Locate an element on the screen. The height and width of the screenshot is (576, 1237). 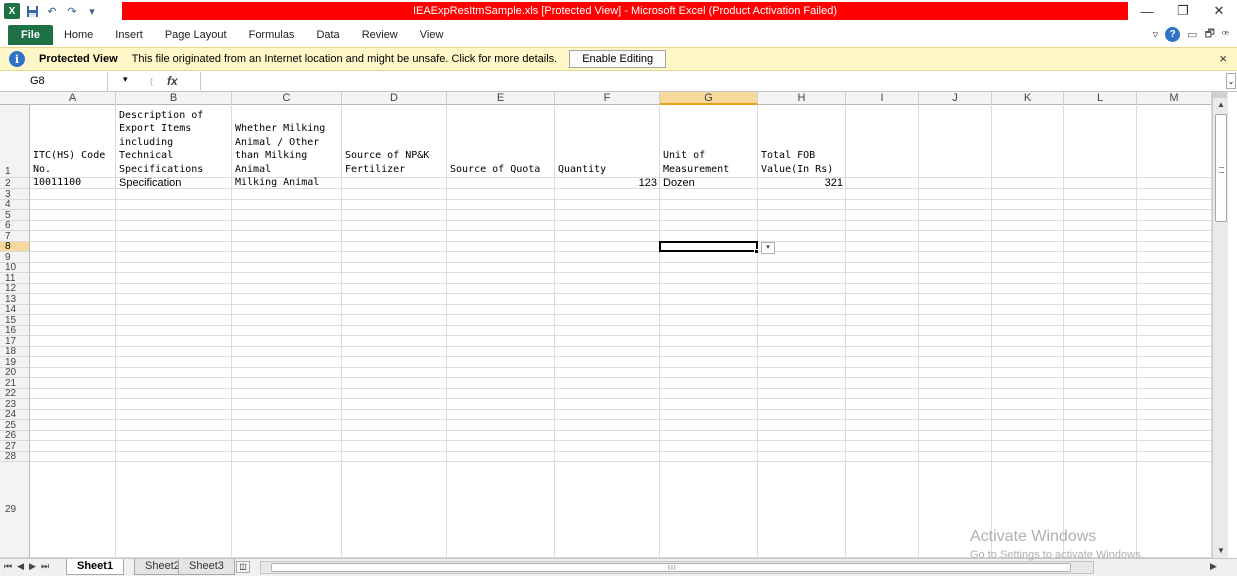
tab-page-layout: Page Layout is located at coordinates (196, 34).